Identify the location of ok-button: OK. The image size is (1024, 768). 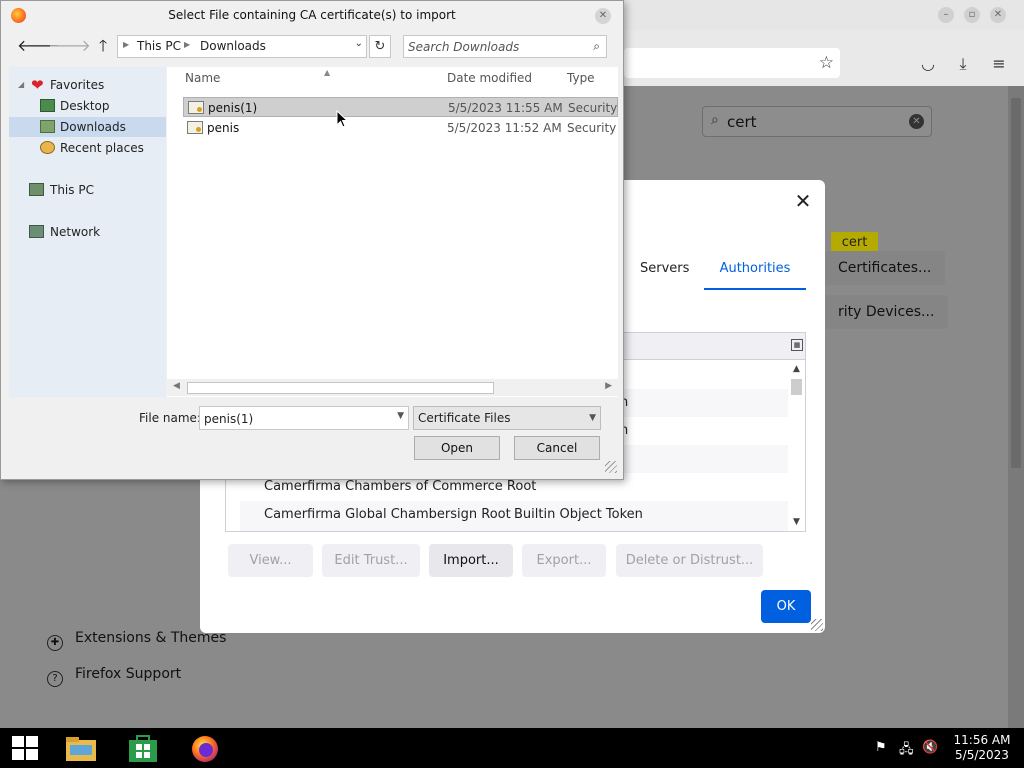
(786, 606).